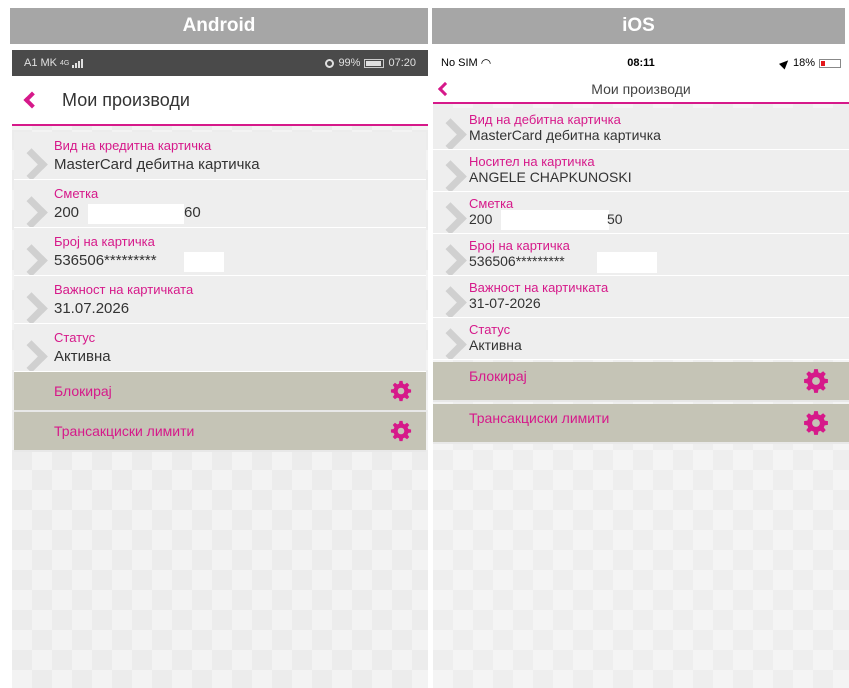 The width and height of the screenshot is (849, 688). Describe the element at coordinates (638, 26) in the screenshot. I see `ios-header: iOS` at that location.